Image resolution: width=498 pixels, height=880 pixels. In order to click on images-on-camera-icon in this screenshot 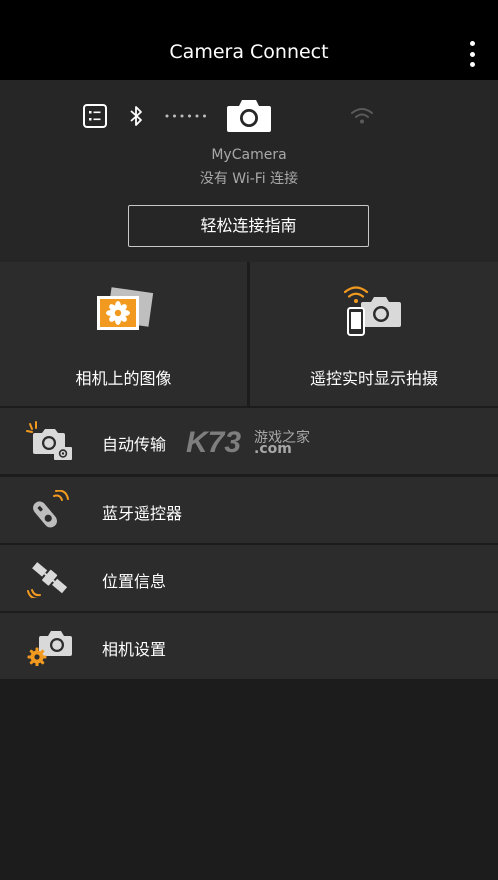, I will do `click(125, 308)`.